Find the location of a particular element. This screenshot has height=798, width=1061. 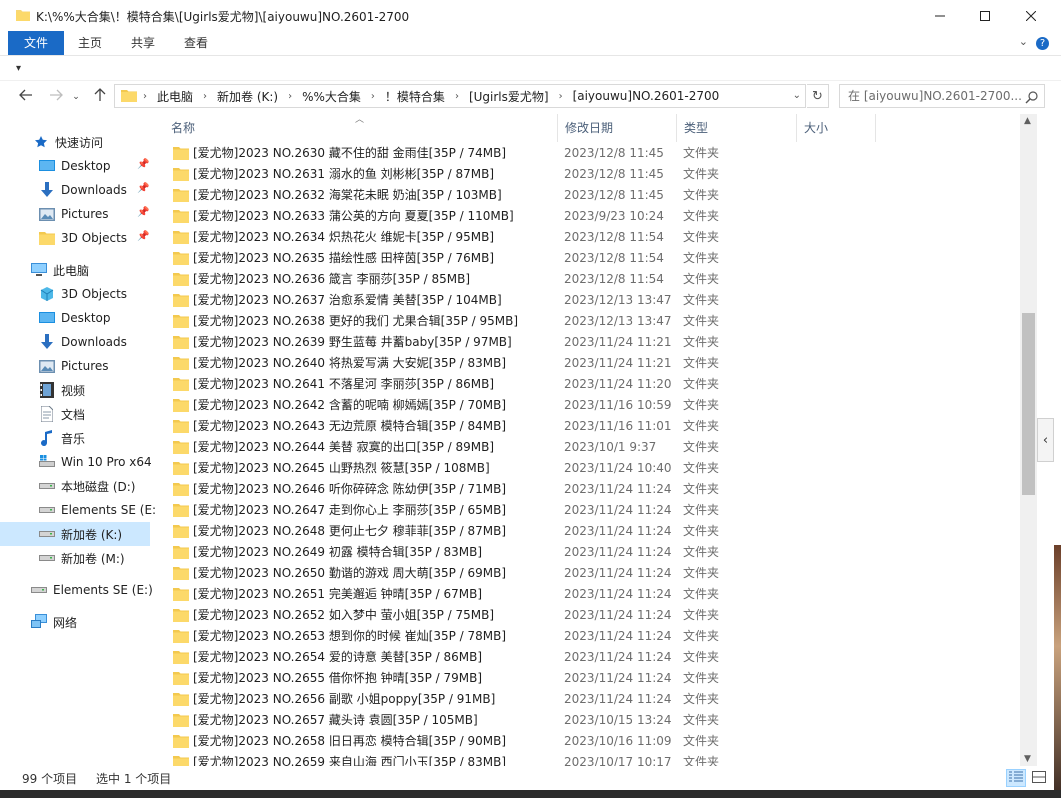

nav-label: 快速访问 is located at coordinates (79, 142).